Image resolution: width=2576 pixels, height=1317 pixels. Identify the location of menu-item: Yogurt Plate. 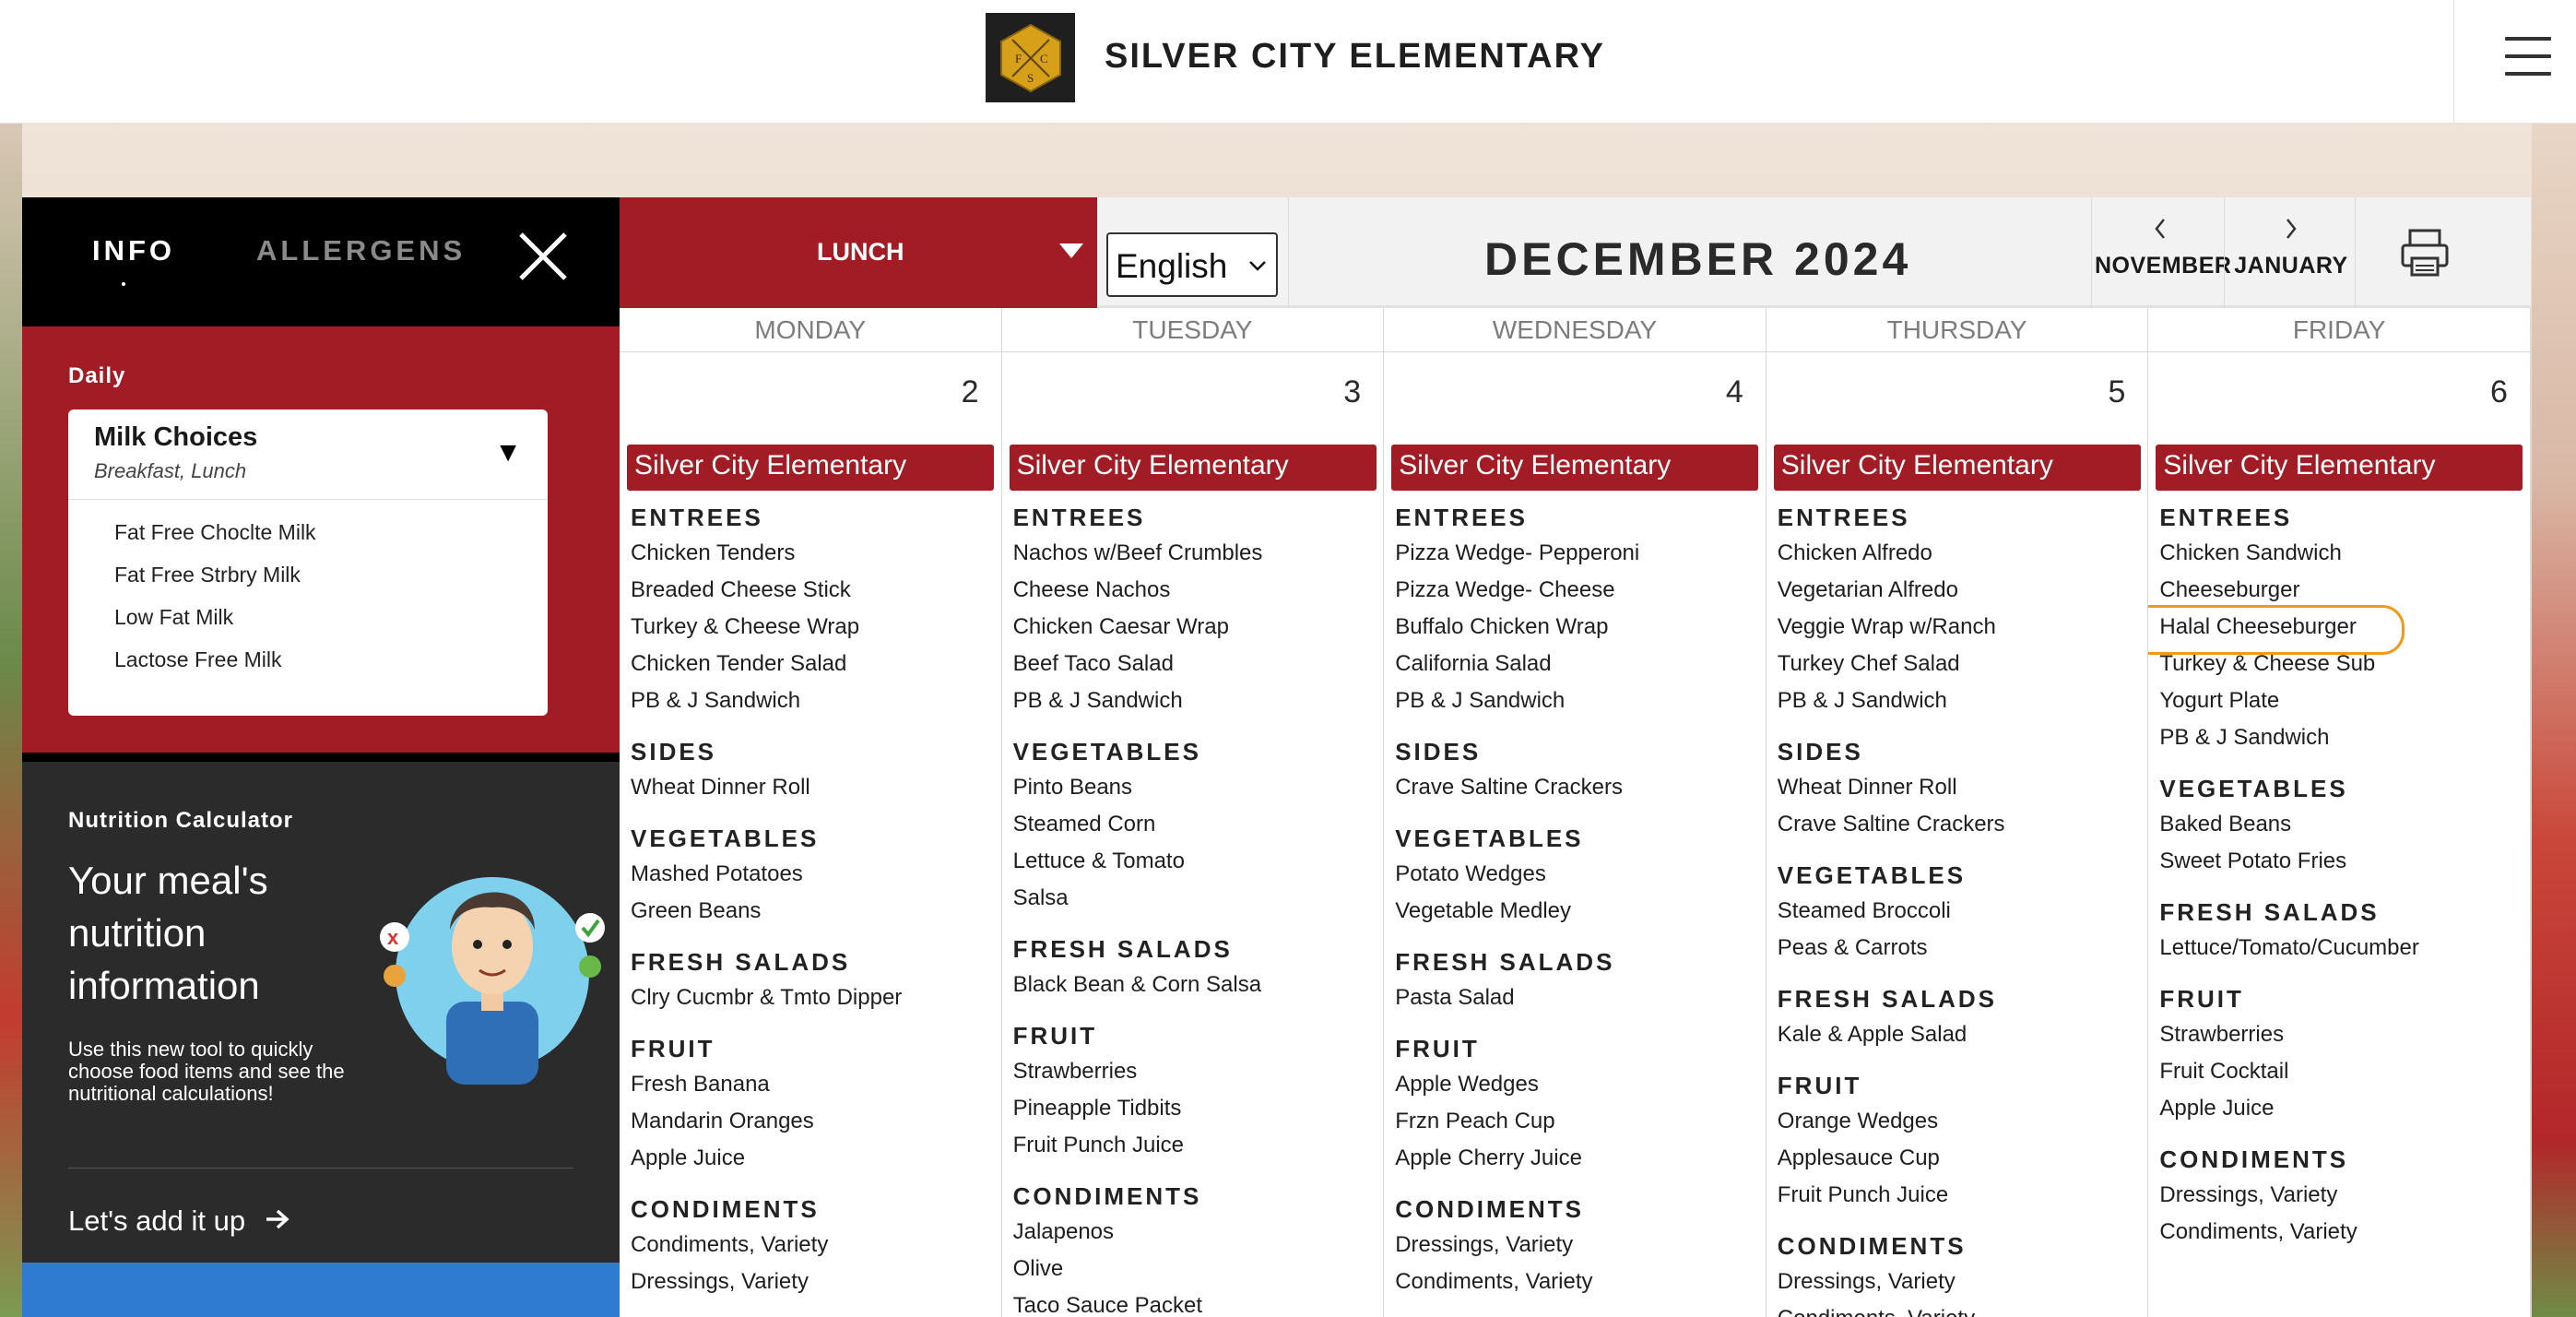
(2341, 707).